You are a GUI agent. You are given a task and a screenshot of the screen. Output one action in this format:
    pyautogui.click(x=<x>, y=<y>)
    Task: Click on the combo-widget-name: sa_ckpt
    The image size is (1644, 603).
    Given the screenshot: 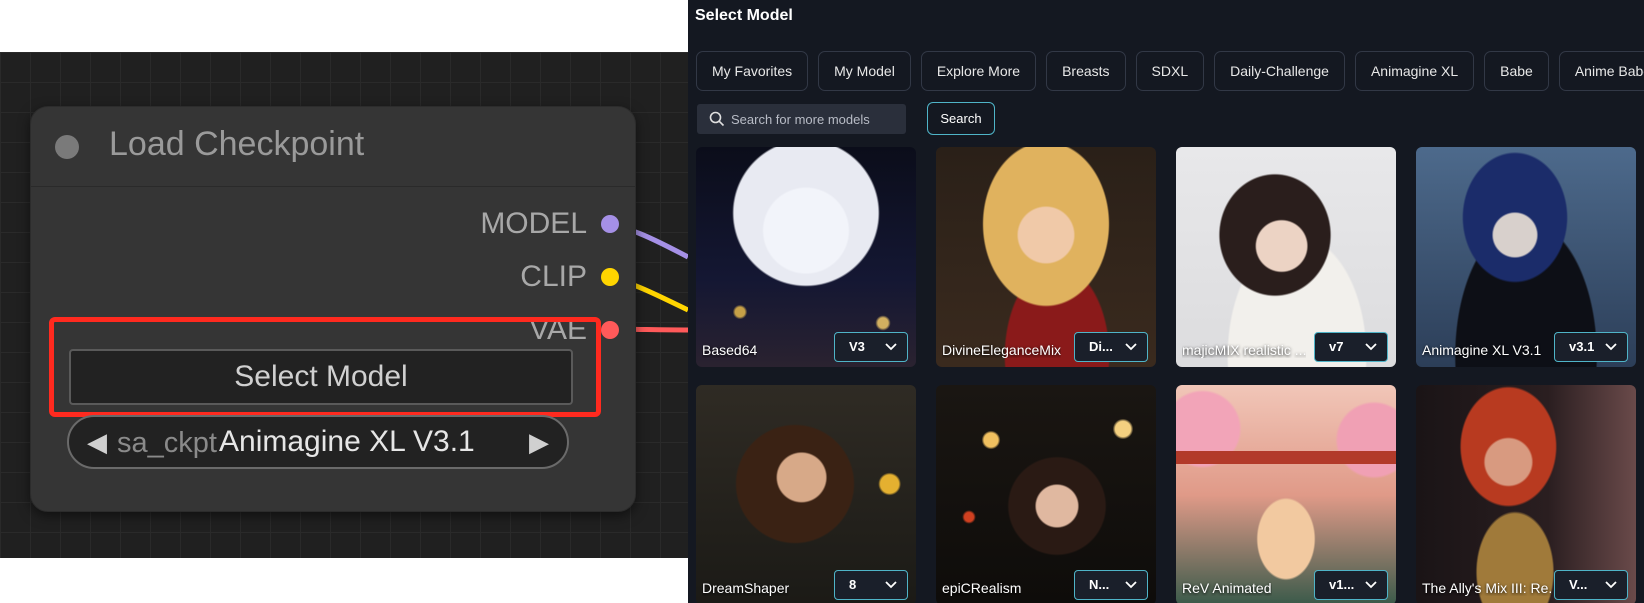 What is the action you would take?
    pyautogui.click(x=167, y=443)
    